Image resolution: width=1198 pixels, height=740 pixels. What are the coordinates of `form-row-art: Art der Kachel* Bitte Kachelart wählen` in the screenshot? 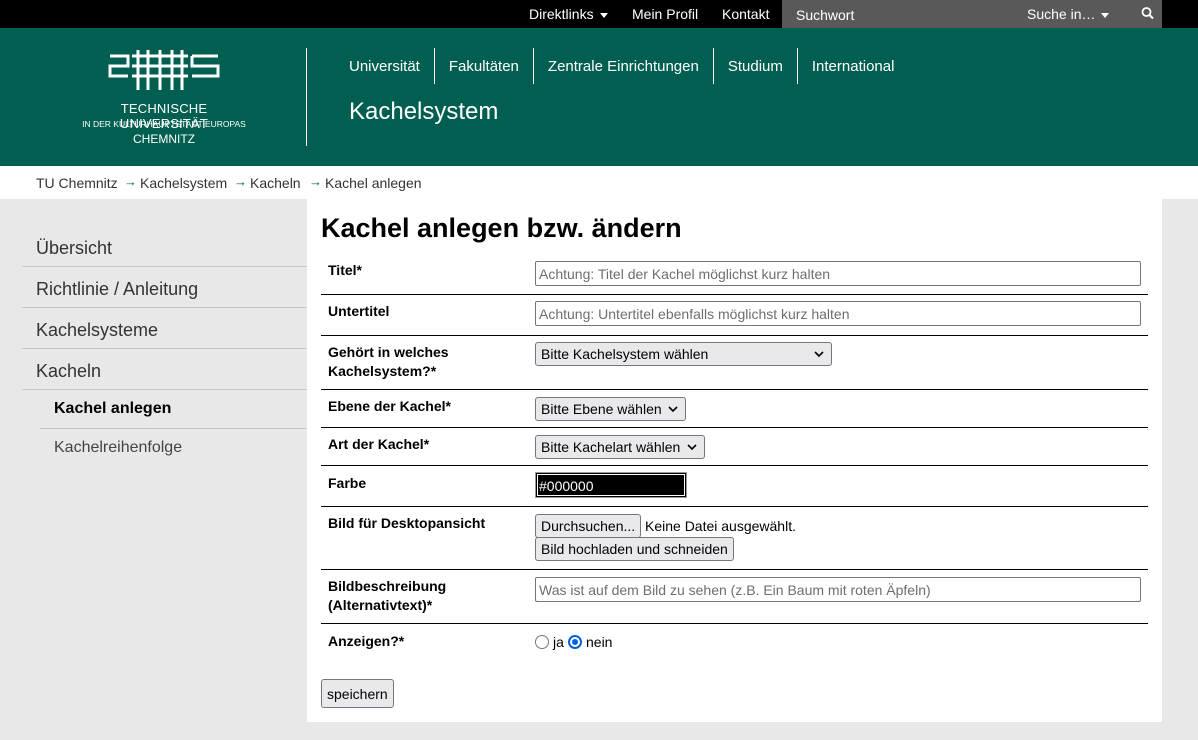 It's located at (734, 447).